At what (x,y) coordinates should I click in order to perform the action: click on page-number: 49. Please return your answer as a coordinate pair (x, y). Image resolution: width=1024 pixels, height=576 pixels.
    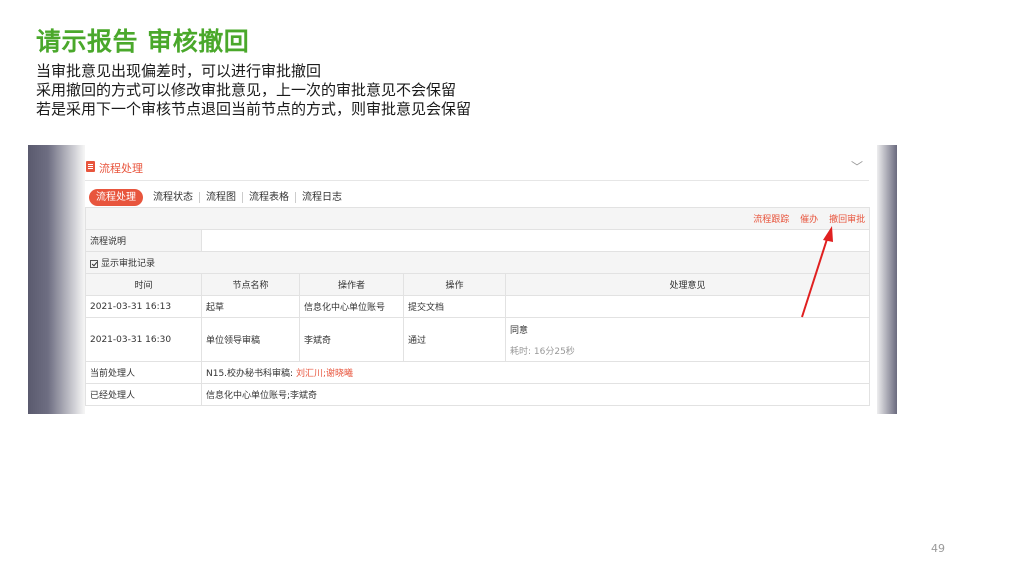
    Looking at the image, I should click on (938, 548).